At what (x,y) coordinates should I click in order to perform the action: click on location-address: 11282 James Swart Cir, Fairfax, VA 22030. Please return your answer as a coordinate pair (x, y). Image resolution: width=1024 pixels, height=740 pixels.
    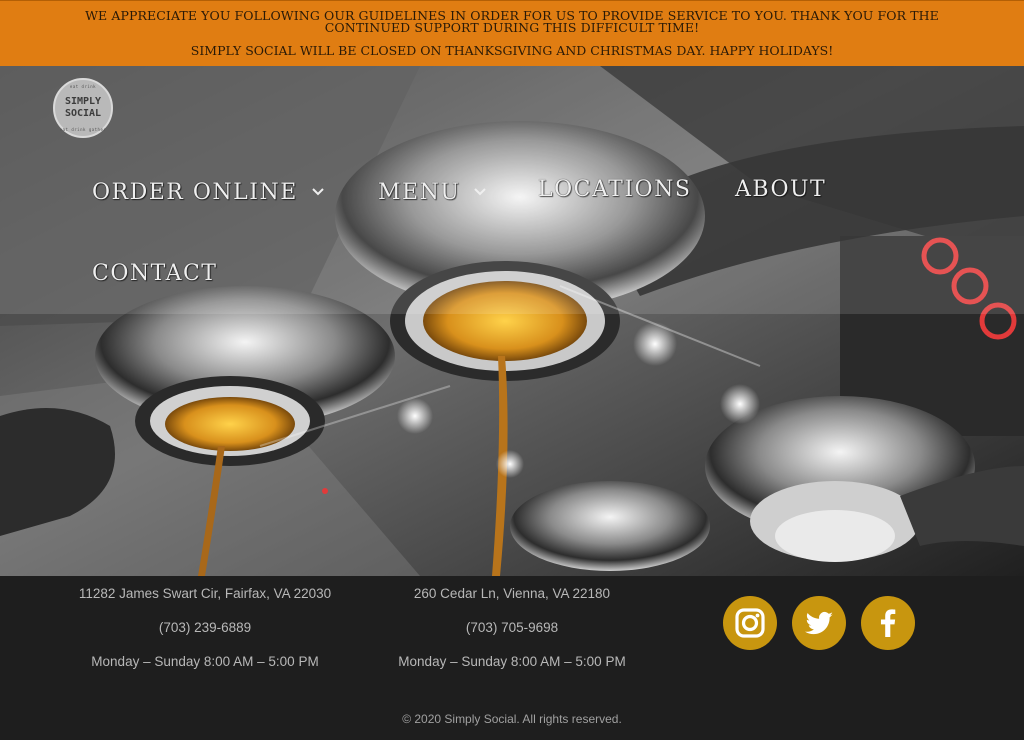
    Looking at the image, I should click on (205, 593).